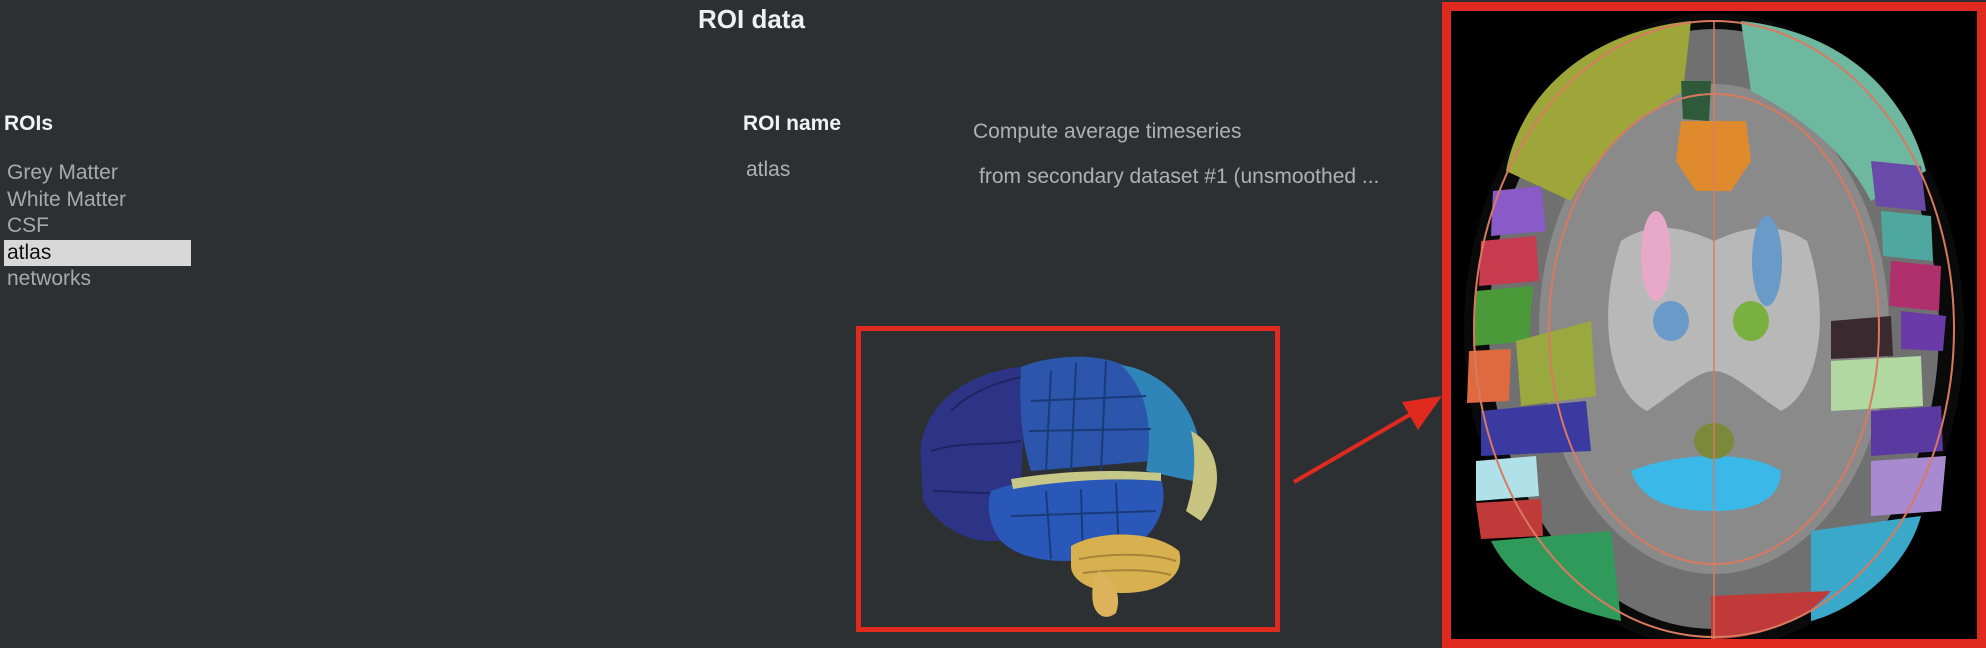 The width and height of the screenshot is (1986, 648). I want to click on roi-item-networks: networks, so click(97, 279).